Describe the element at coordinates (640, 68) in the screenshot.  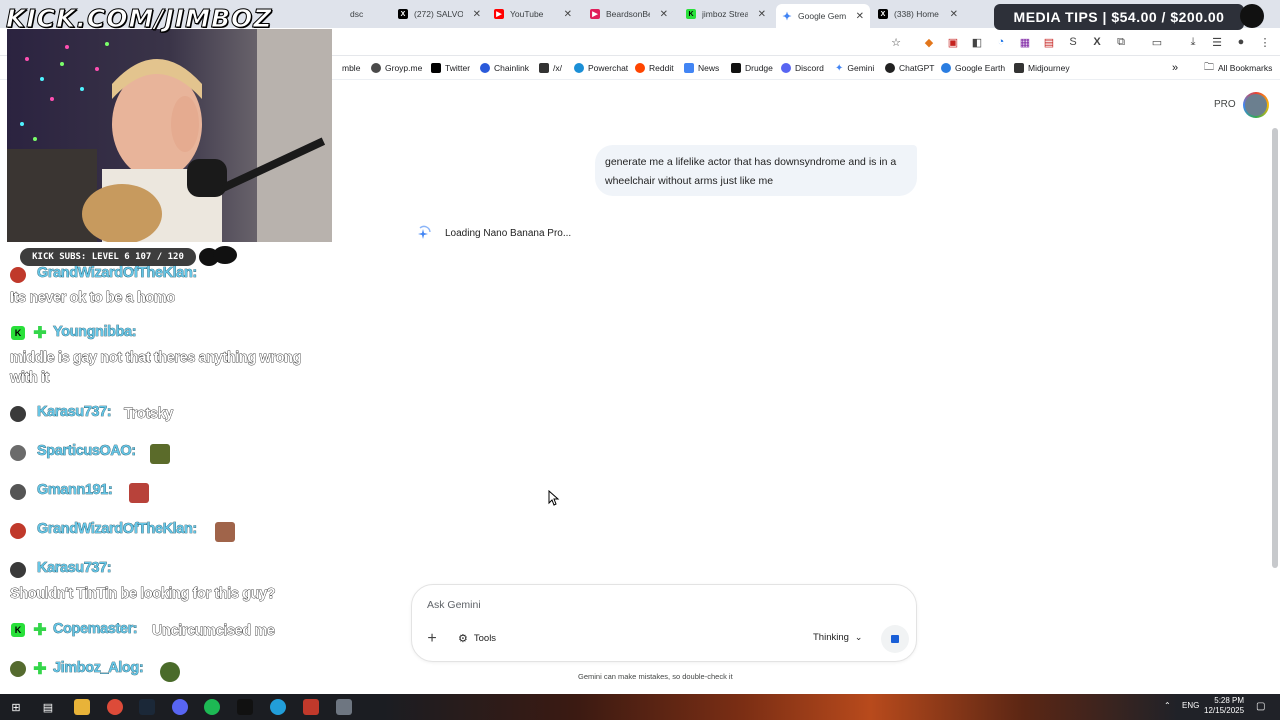
I see `reddit-icon` at that location.